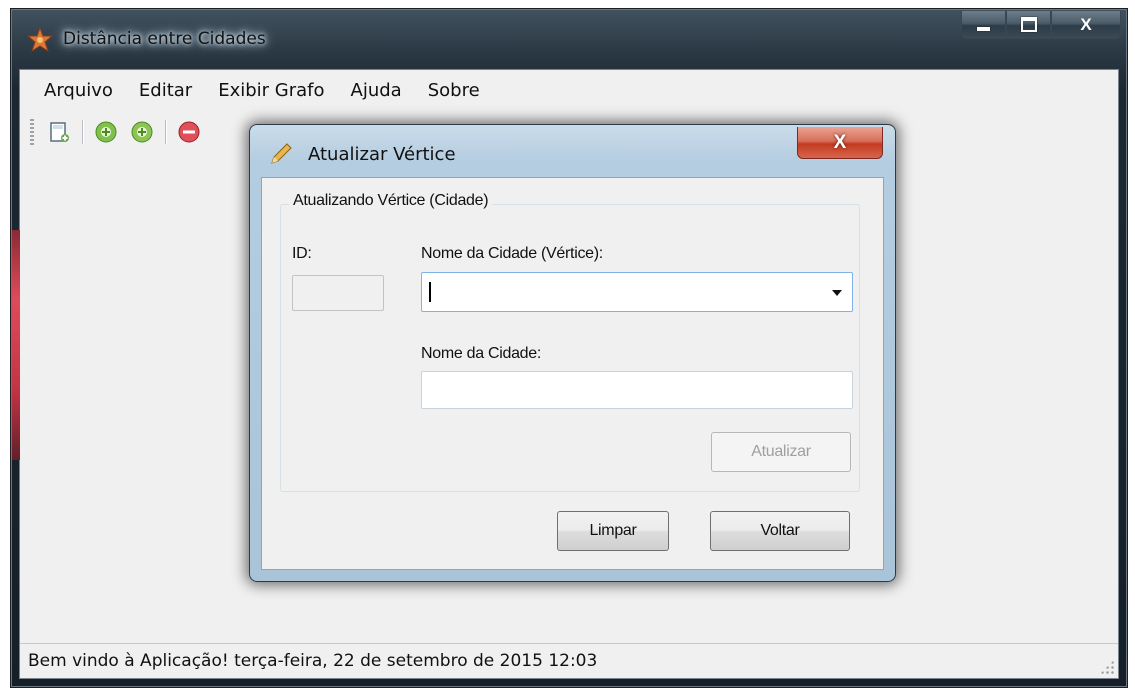 Image resolution: width=1135 pixels, height=695 pixels. I want to click on remove-red-icon, so click(189, 132).